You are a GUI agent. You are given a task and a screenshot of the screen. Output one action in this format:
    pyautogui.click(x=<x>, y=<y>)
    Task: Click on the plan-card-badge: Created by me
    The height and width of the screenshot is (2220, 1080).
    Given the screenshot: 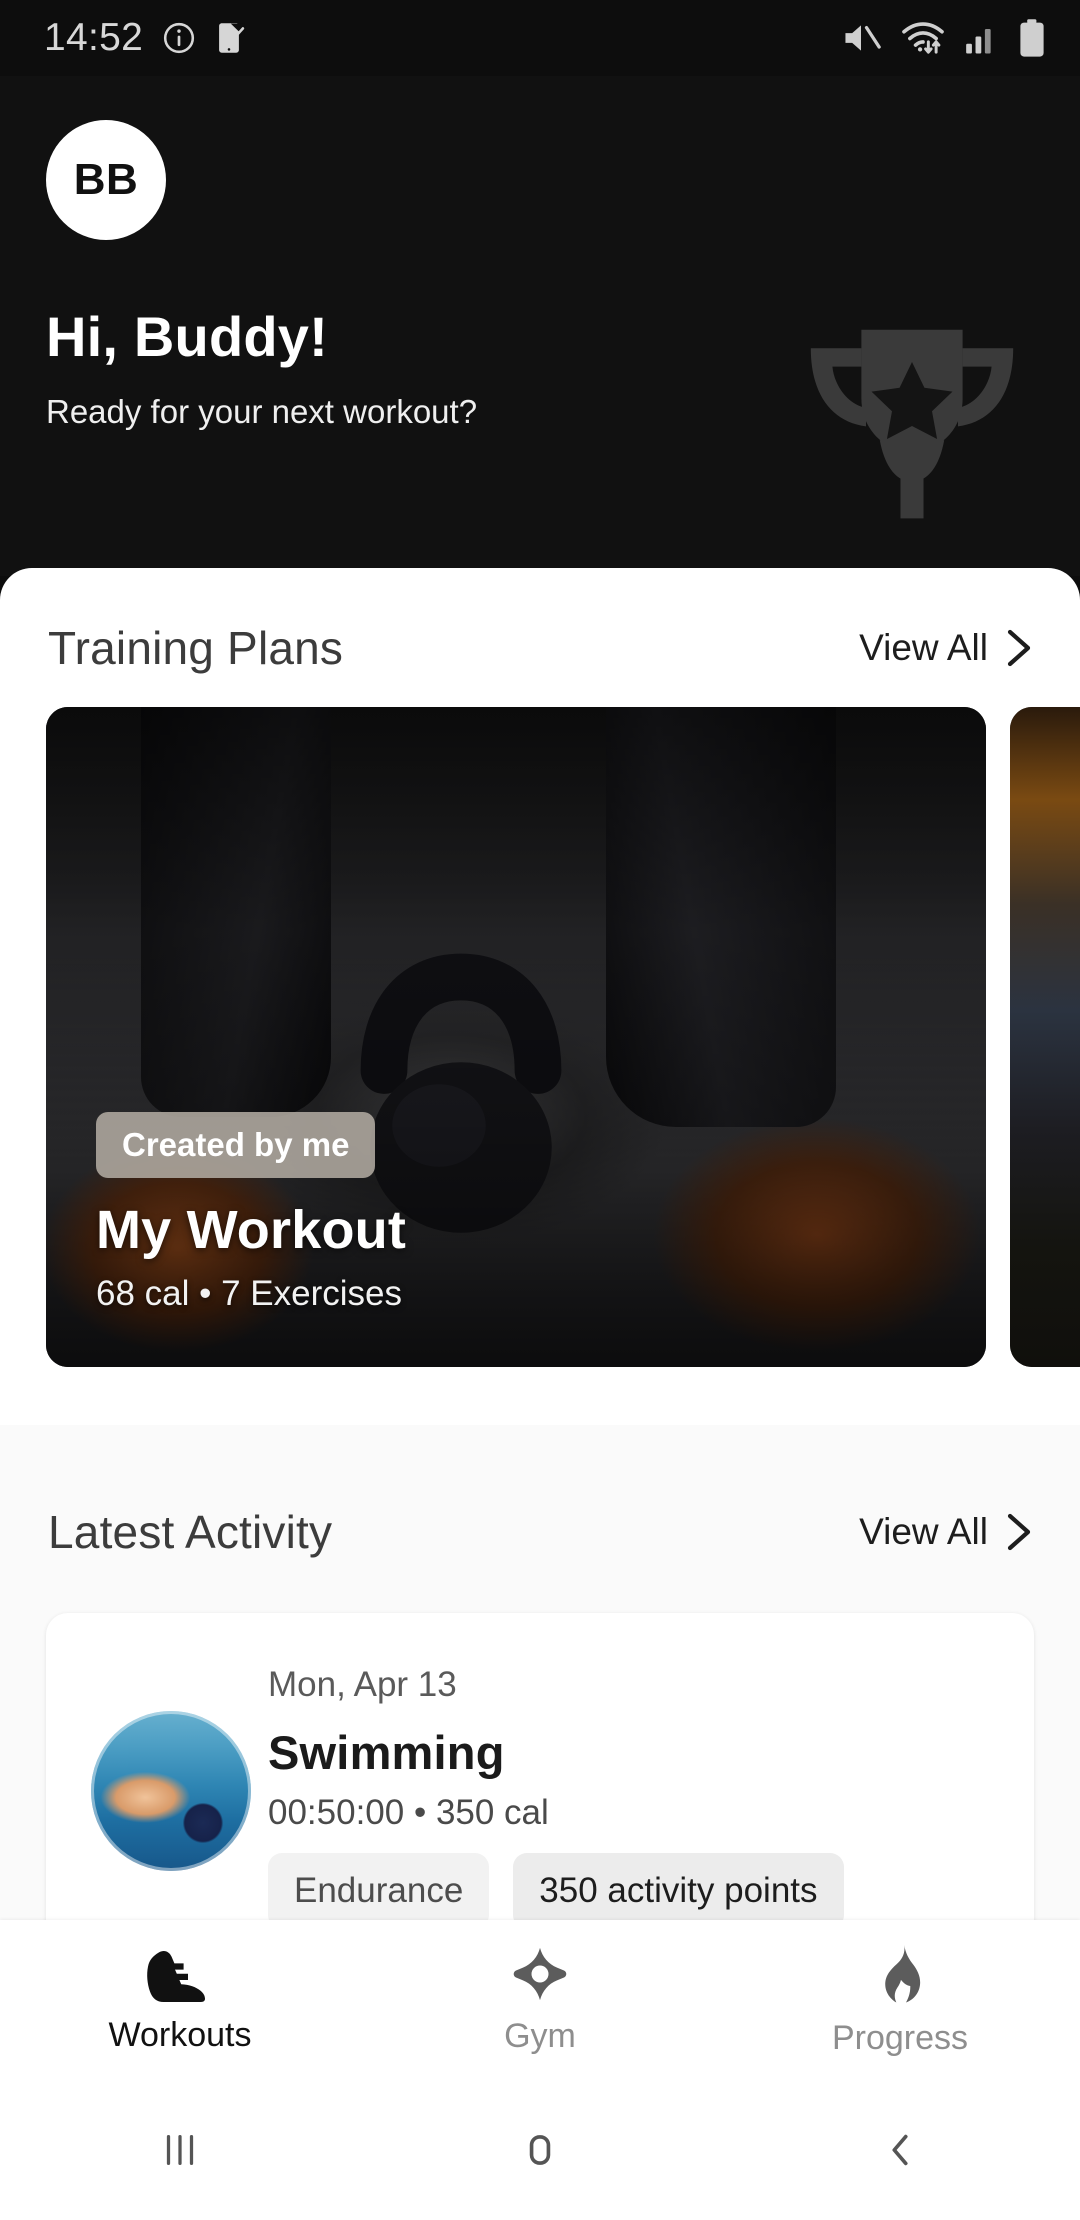 What is the action you would take?
    pyautogui.click(x=236, y=1145)
    